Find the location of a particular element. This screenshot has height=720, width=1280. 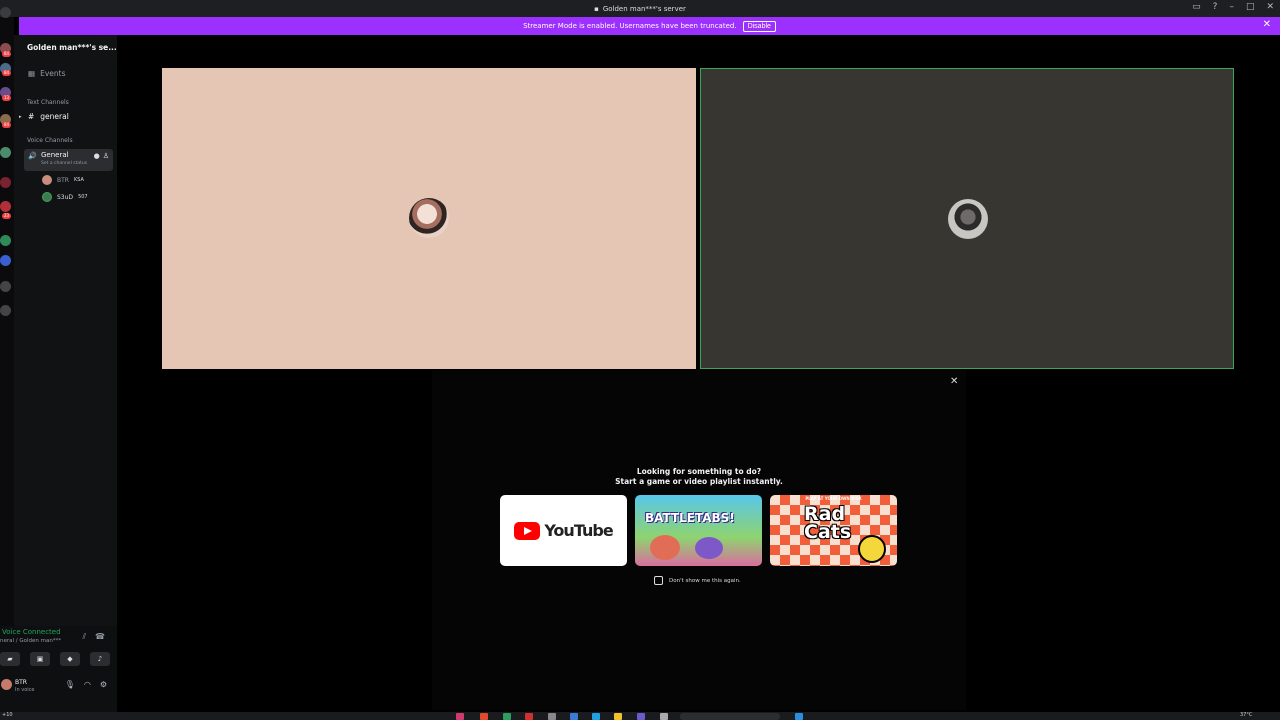

discord-icon: ▪ is located at coordinates (596, 8).